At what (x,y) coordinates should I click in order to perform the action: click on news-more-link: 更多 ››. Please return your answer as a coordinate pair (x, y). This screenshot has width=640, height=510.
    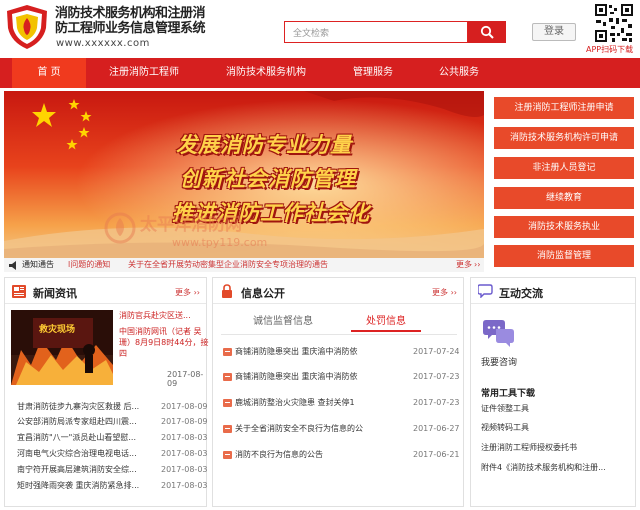
    Looking at the image, I should click on (187, 292).